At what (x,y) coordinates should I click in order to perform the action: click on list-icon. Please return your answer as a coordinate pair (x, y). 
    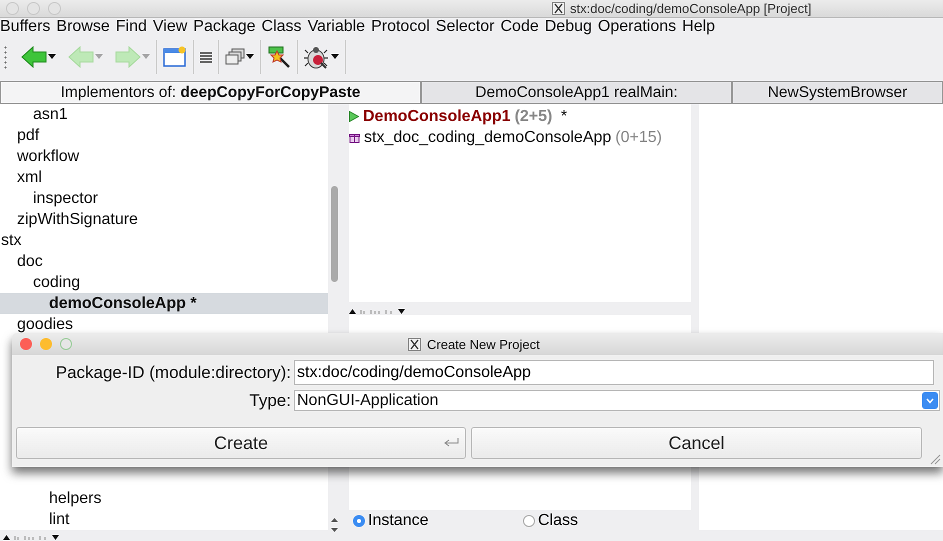
    Looking at the image, I should click on (206, 57).